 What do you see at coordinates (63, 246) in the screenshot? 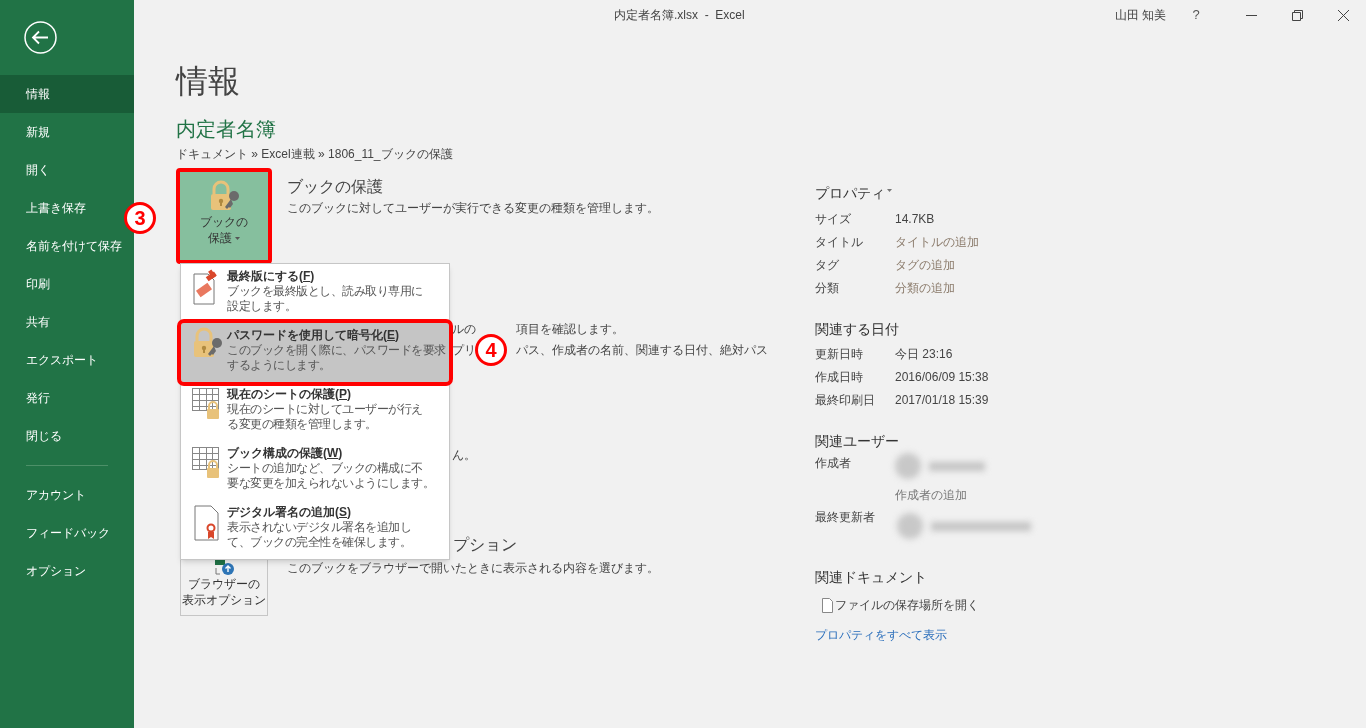
I see `sidebar-item: 名前を付けて保存` at bounding box center [63, 246].